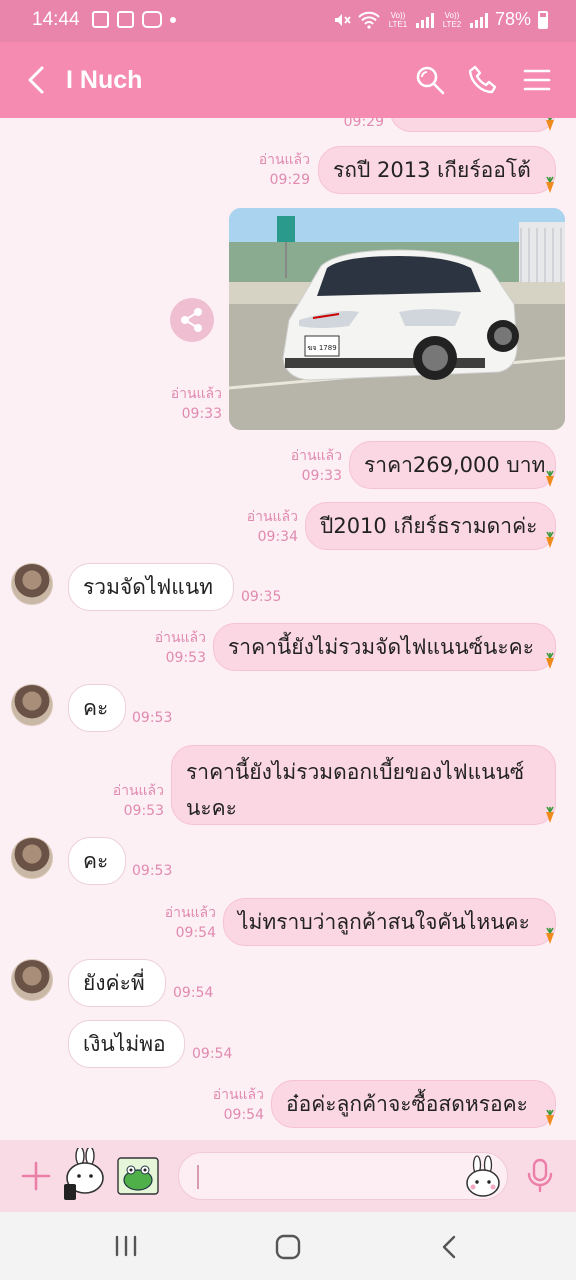 Image resolution: width=576 pixels, height=1280 pixels. What do you see at coordinates (430, 526) in the screenshot?
I see `message-bubble: ปี2010 เกียร์ธรามดาค่ะ` at bounding box center [430, 526].